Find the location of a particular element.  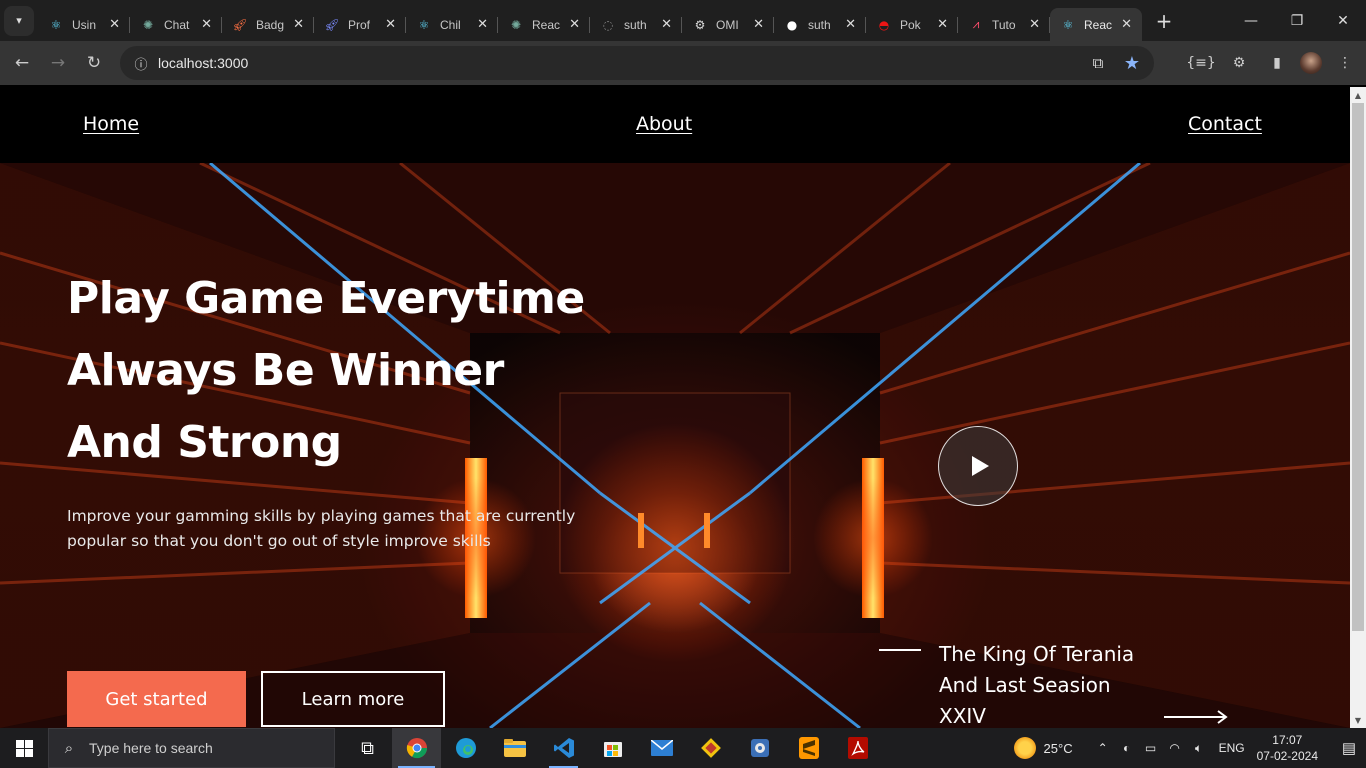

github-icon: ● is located at coordinates (792, 24).